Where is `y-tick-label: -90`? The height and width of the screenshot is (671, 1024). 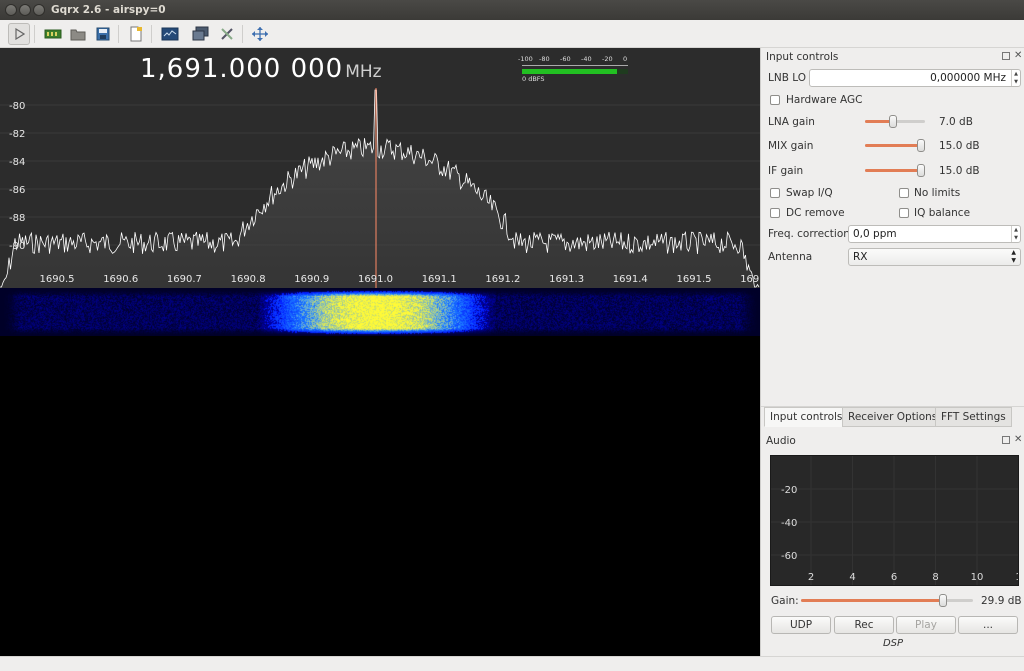
y-tick-label: -90 is located at coordinates (17, 246).